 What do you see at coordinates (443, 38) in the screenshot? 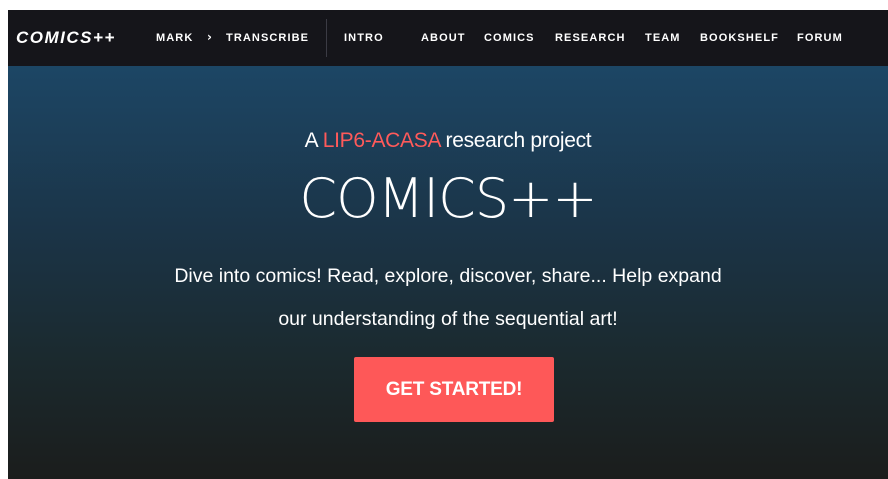
I see `nav-link-about: ABOUT` at bounding box center [443, 38].